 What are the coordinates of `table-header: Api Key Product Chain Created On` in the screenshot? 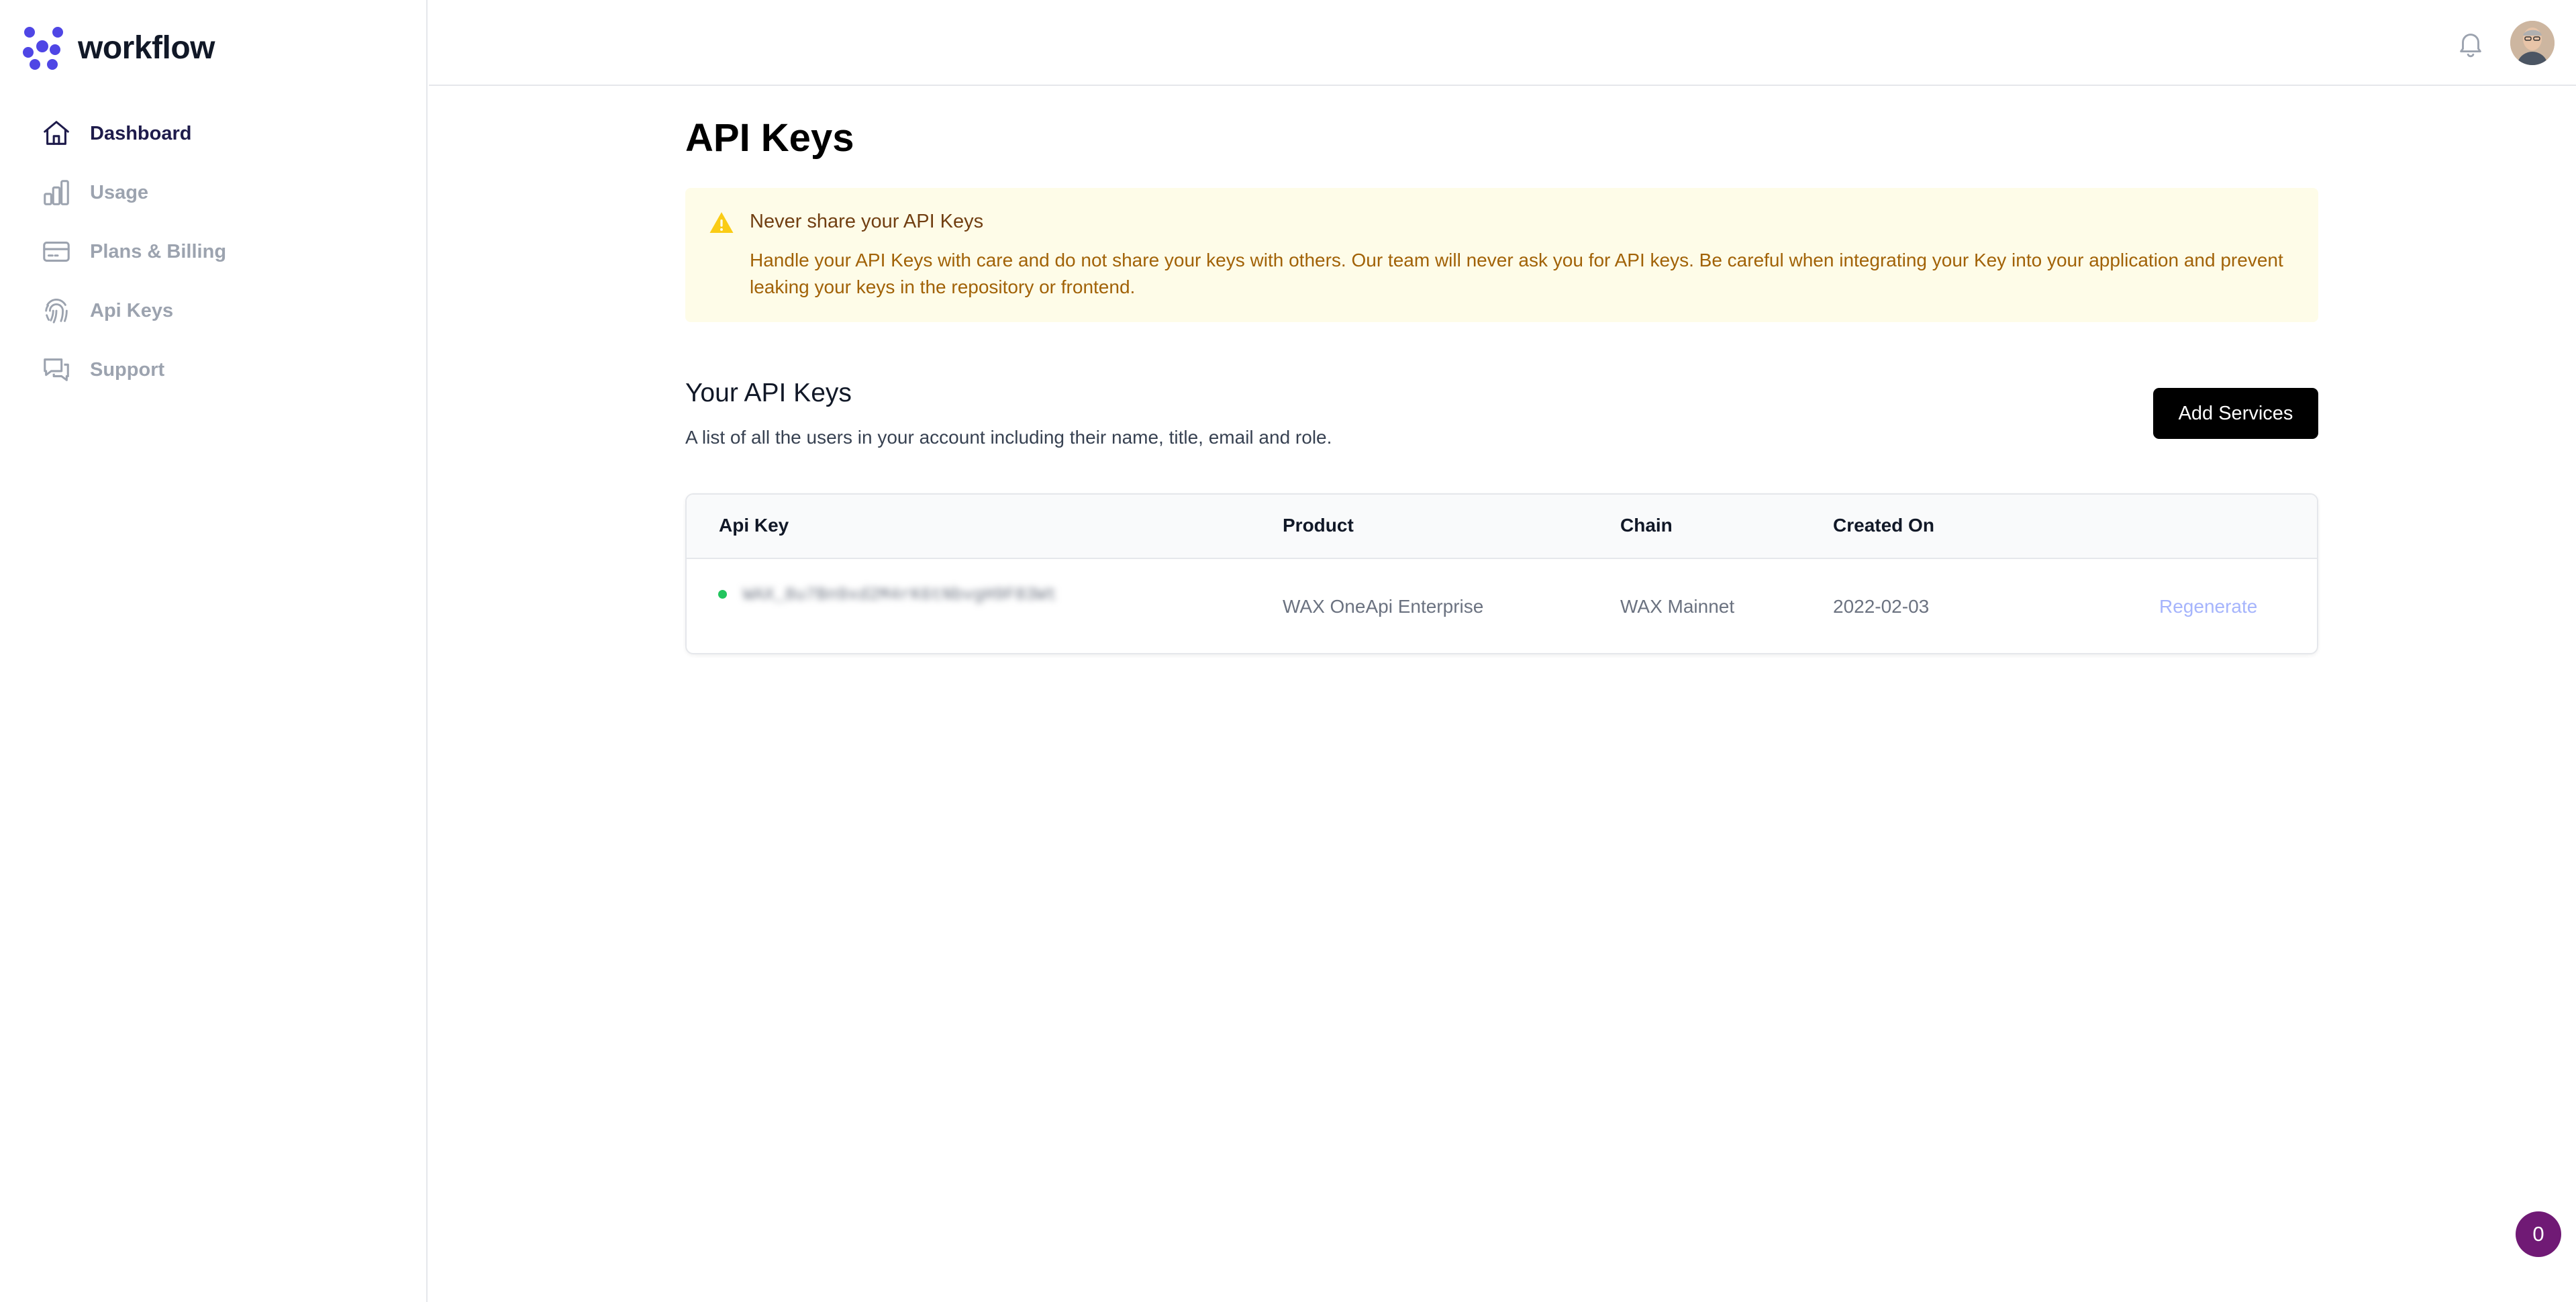 It's located at (1502, 527).